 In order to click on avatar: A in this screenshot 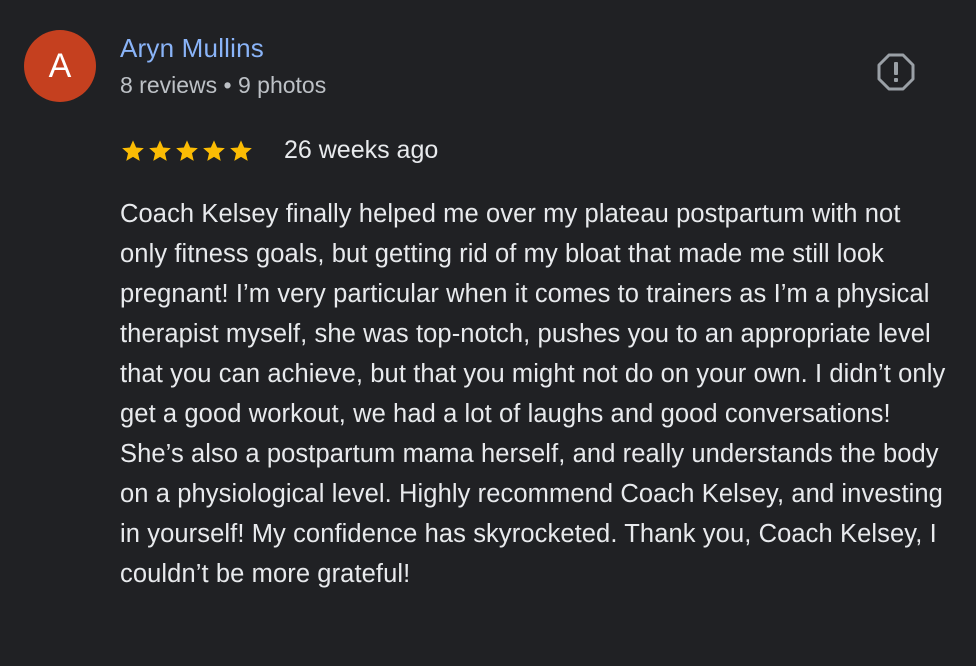, I will do `click(60, 66)`.